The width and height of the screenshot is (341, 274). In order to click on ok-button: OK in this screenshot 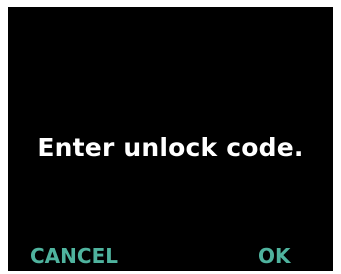, I will do `click(274, 256)`.